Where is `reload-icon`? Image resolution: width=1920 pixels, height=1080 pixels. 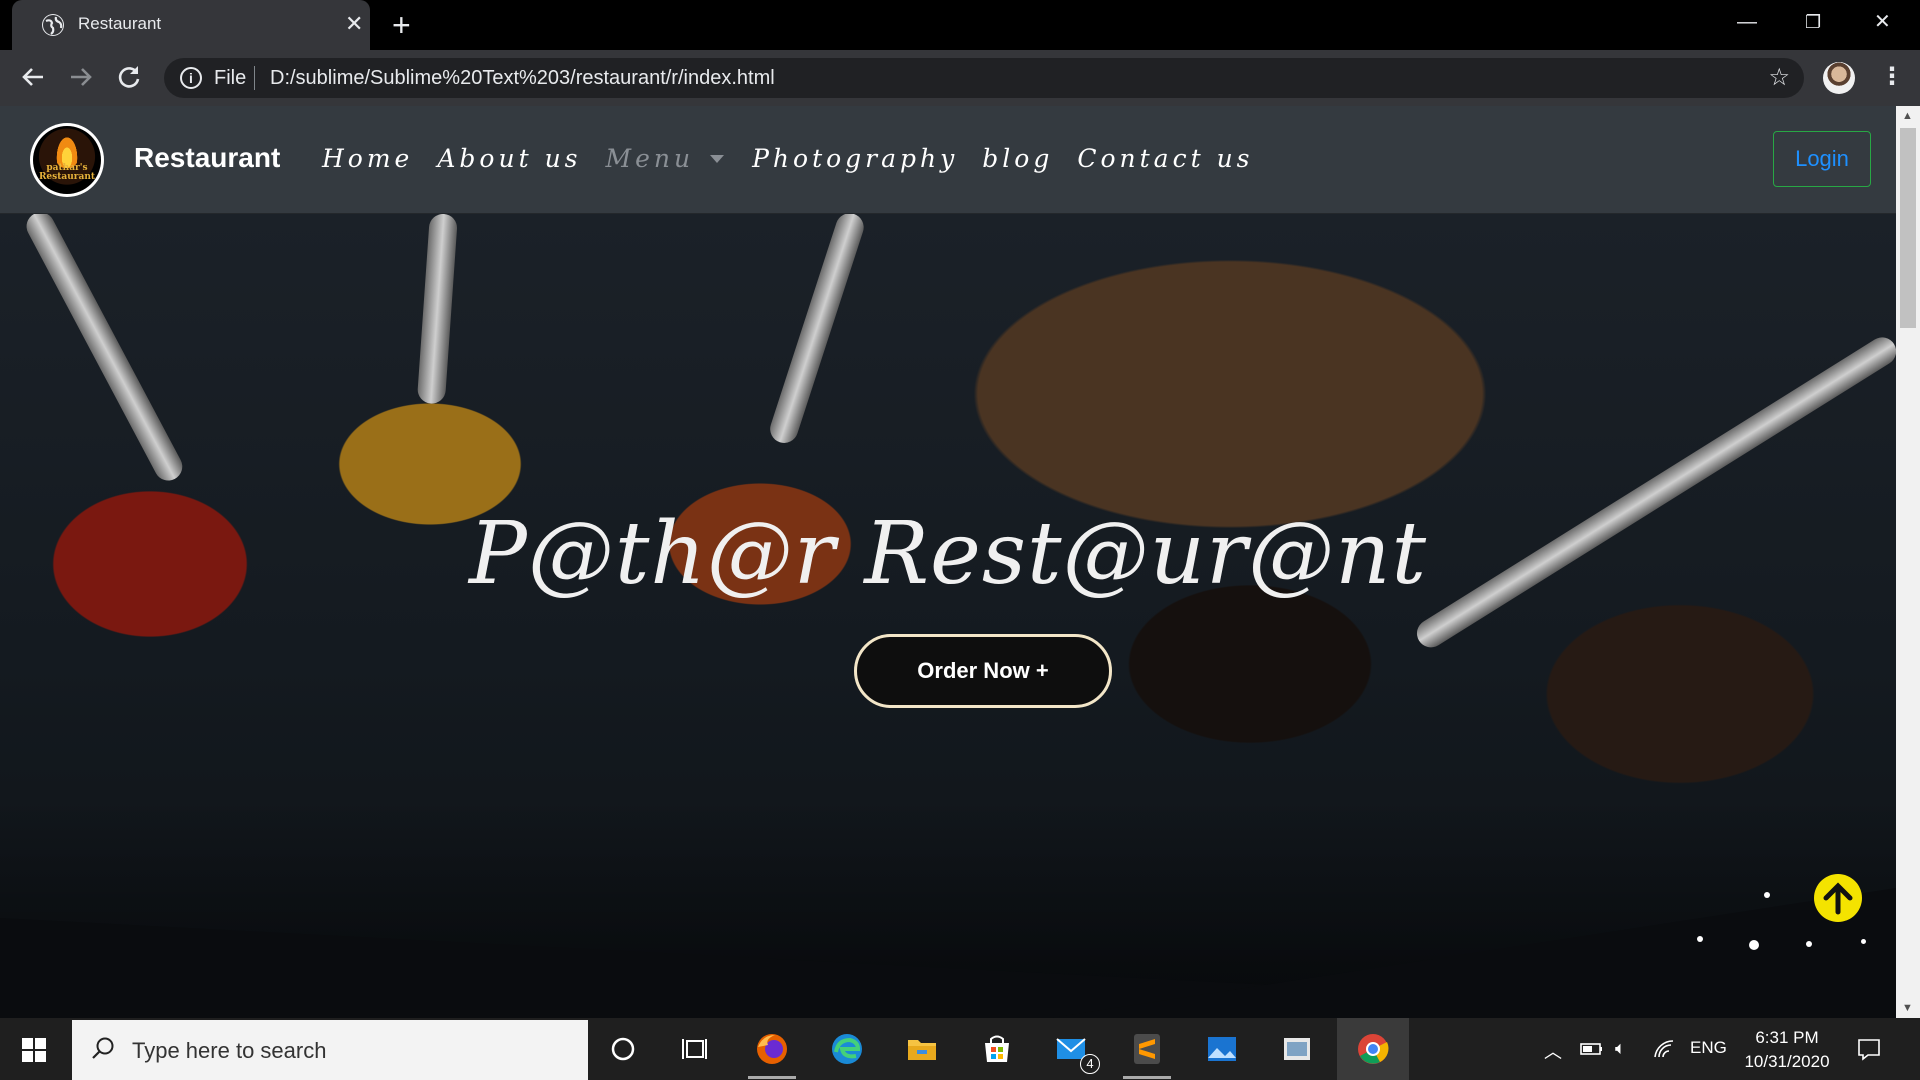
reload-icon is located at coordinates (129, 77).